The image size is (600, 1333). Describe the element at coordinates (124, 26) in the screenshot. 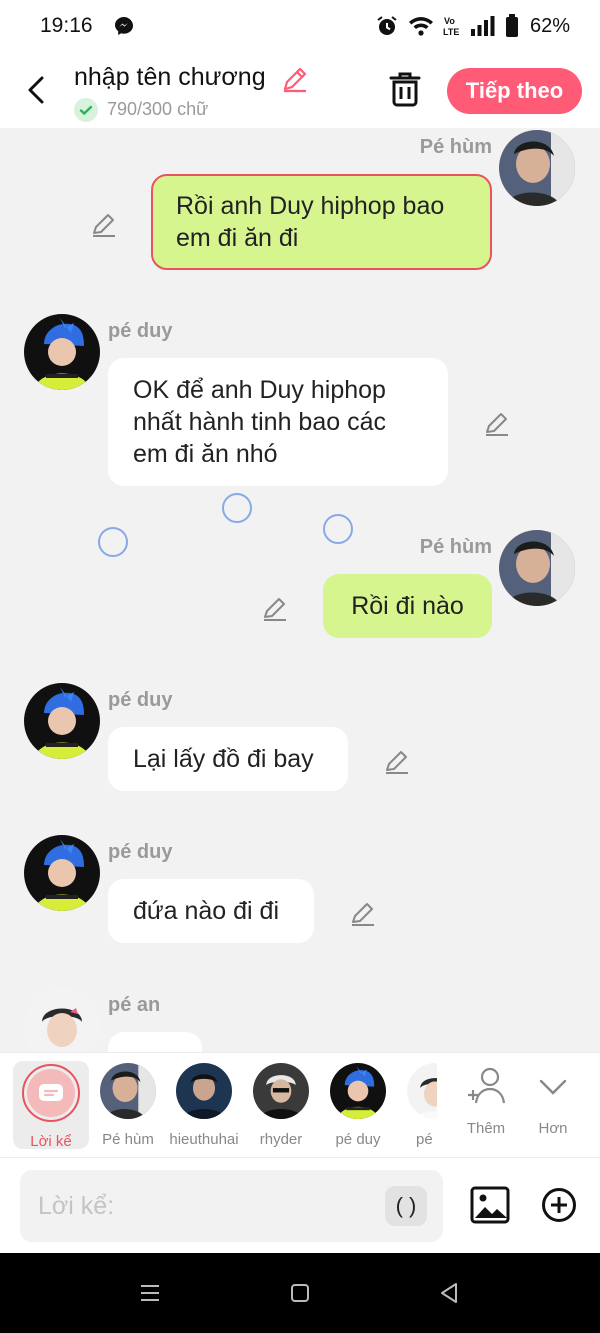

I see `messenger-icon` at that location.